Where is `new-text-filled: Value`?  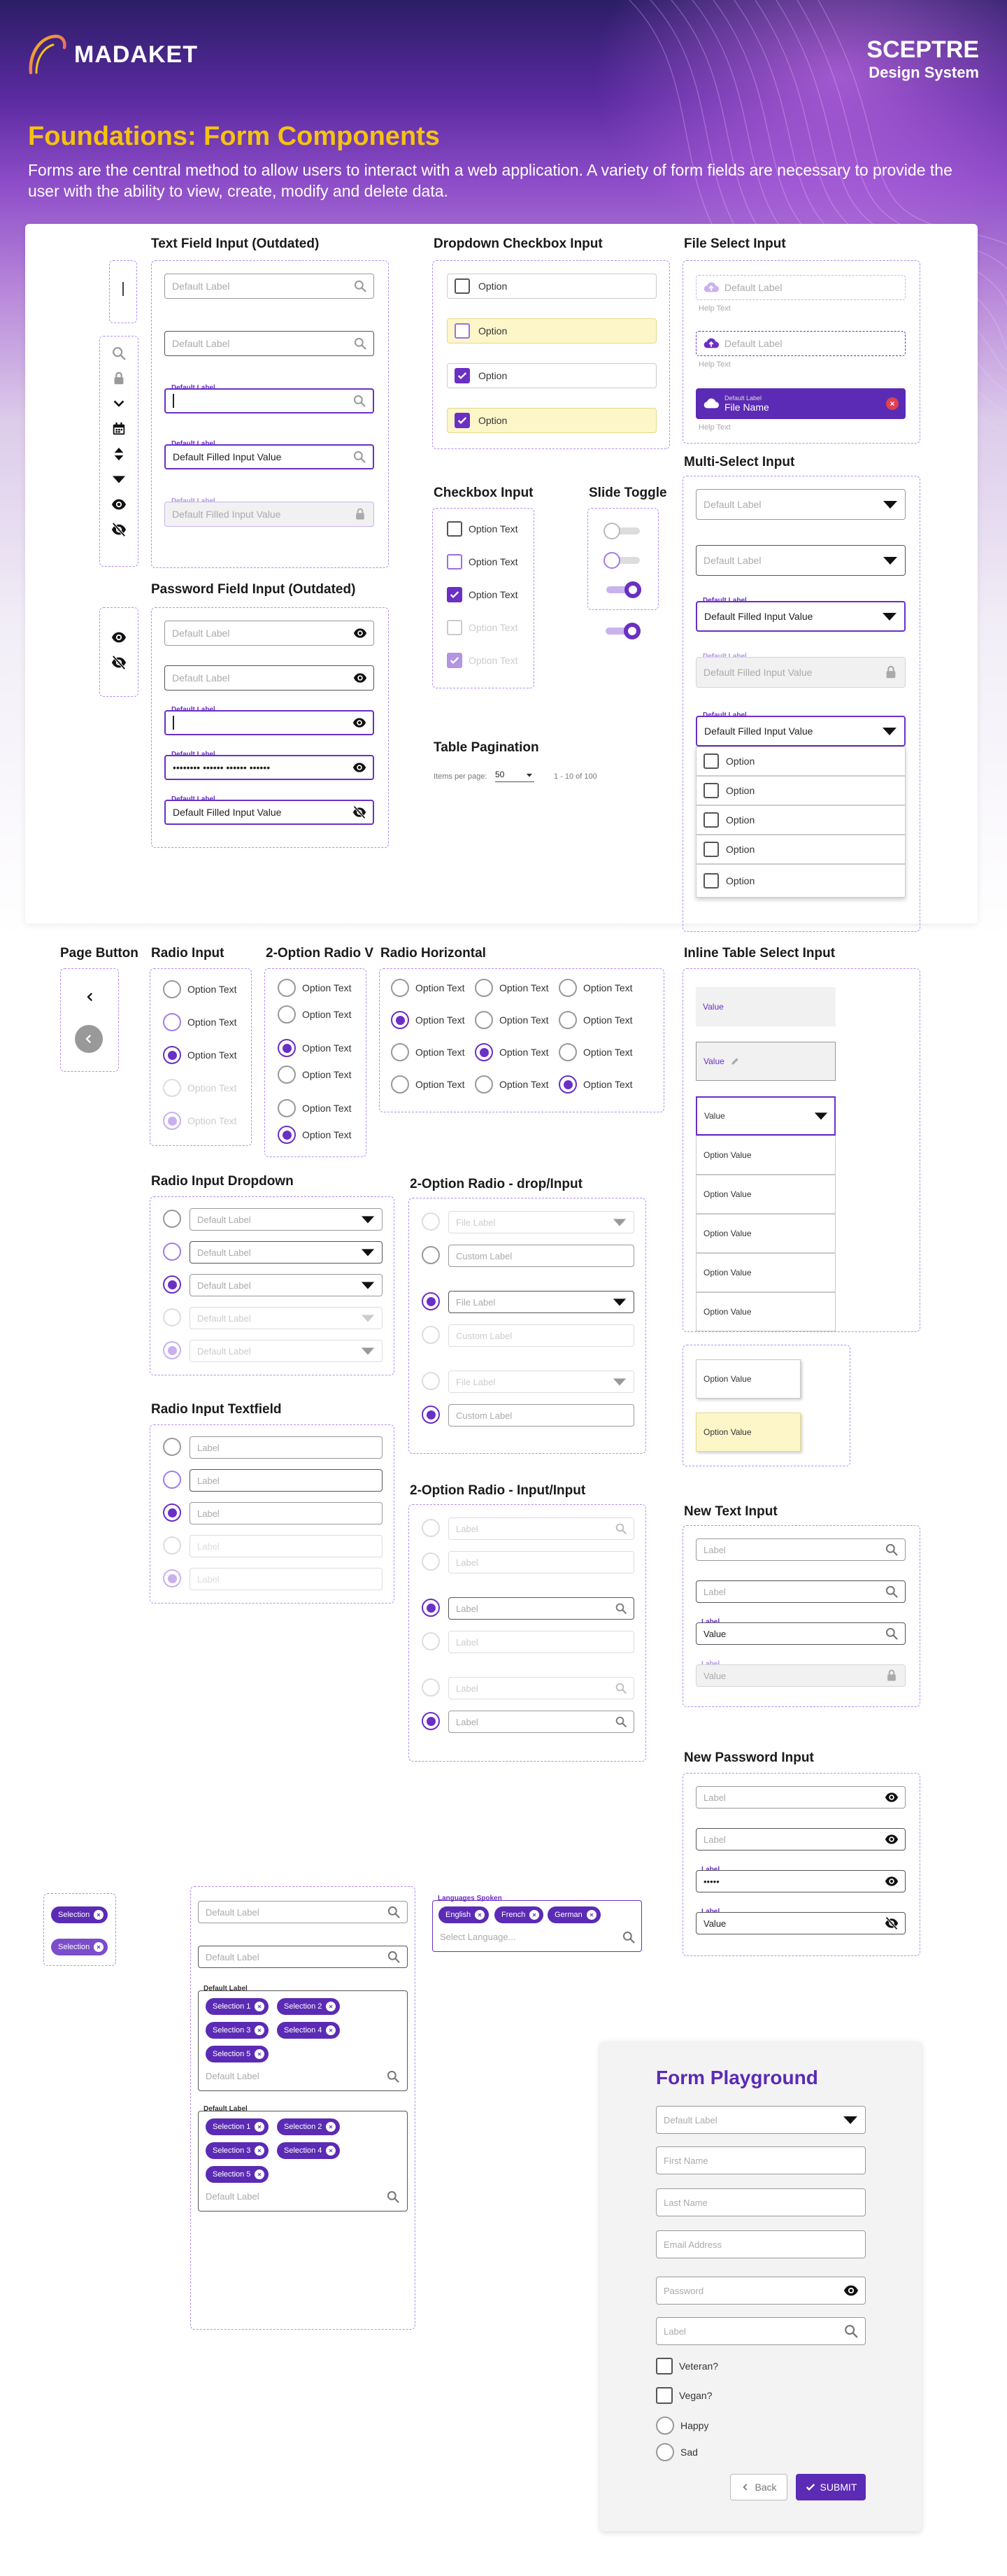 new-text-filled: Value is located at coordinates (801, 1633).